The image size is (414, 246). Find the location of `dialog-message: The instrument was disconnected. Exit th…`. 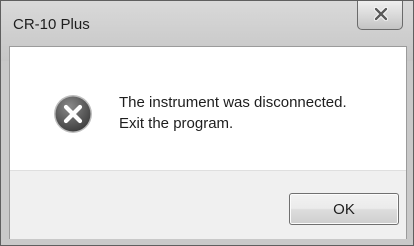

dialog-message: The instrument was disconnected. Exit th… is located at coordinates (233, 113).